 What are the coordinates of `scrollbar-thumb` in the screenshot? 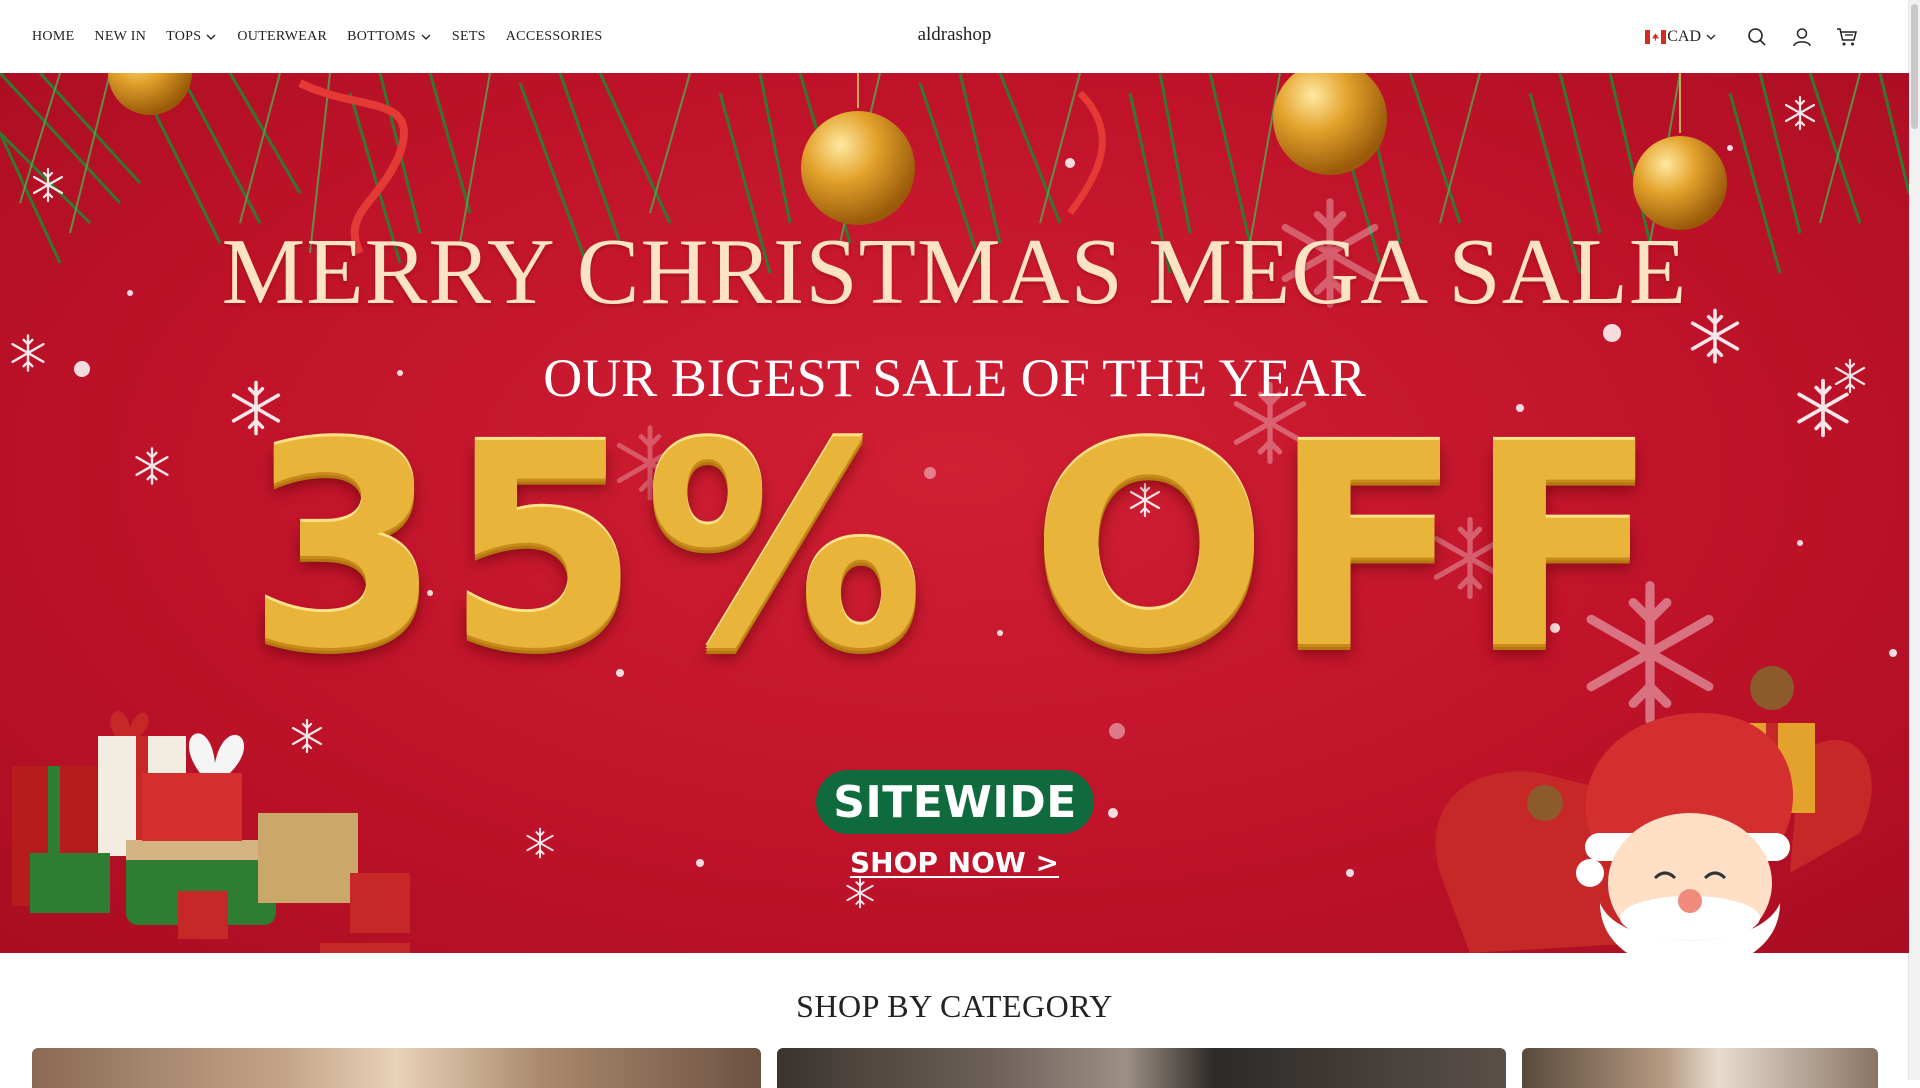 It's located at (1914, 66).